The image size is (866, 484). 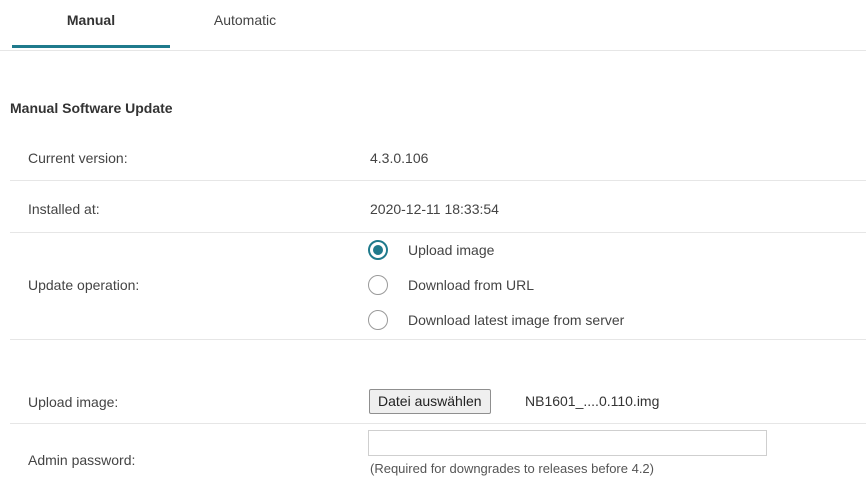 I want to click on radio-download-from-url: Download from URL, so click(x=451, y=285).